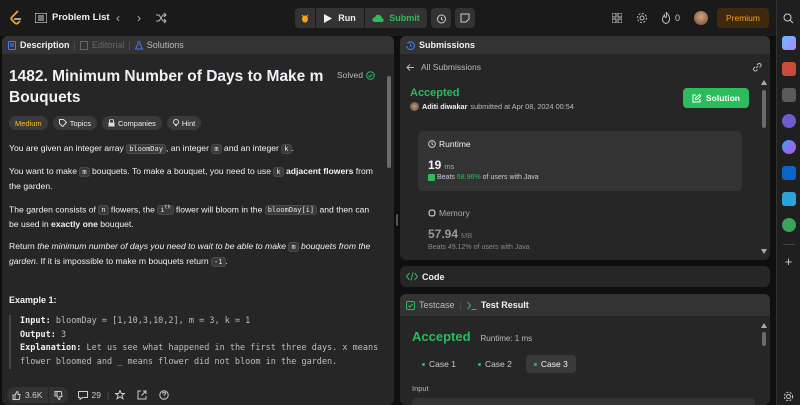 The width and height of the screenshot is (800, 405). What do you see at coordinates (450, 234) in the screenshot?
I see `memory-value-row: 57.94 MB` at bounding box center [450, 234].